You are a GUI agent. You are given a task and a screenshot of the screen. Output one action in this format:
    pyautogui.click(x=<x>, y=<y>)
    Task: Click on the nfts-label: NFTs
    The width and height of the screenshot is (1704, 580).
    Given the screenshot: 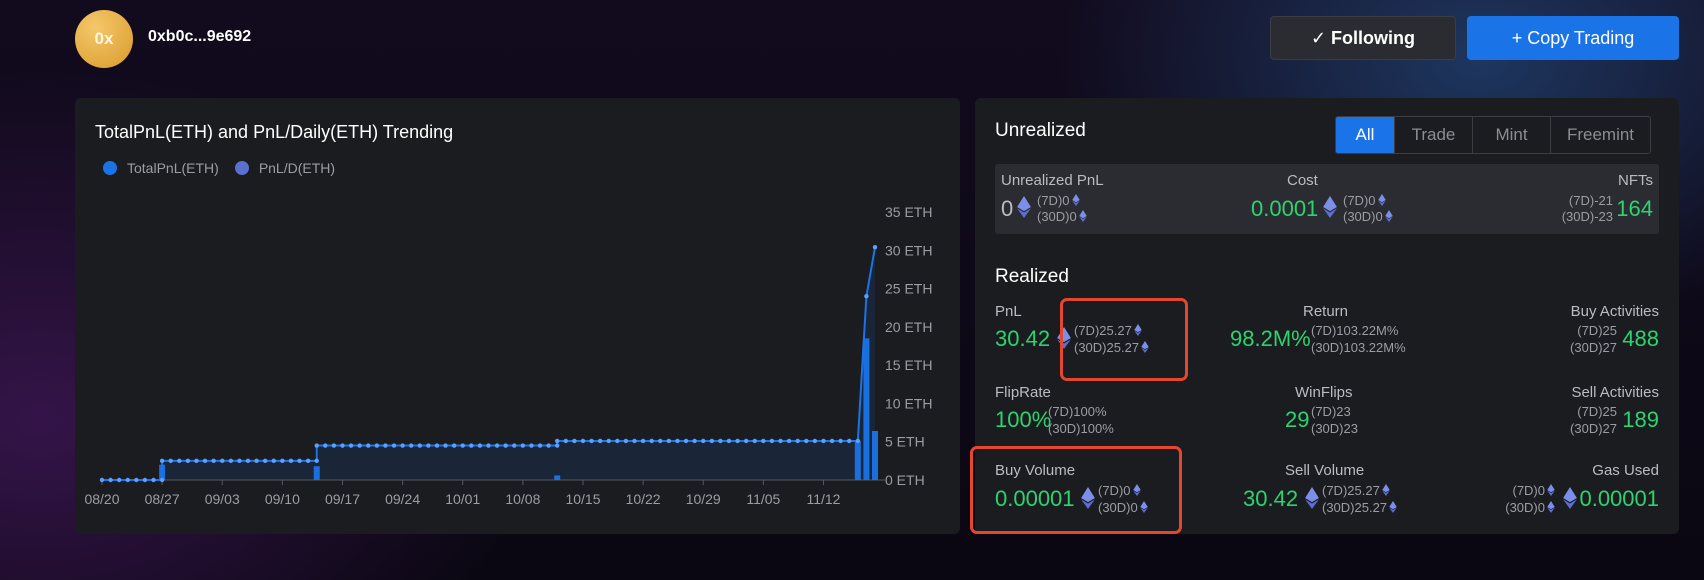 What is the action you would take?
    pyautogui.click(x=1635, y=180)
    